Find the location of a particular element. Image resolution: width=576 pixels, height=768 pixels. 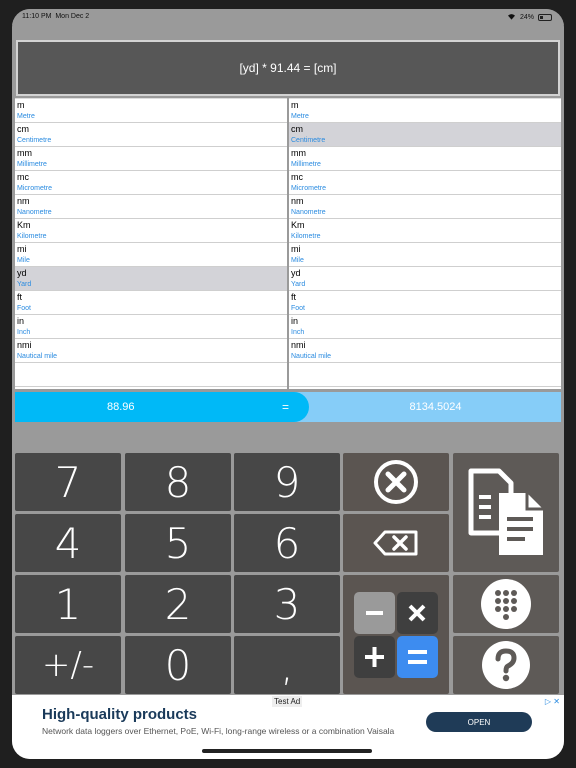

home-indicator is located at coordinates (287, 751).